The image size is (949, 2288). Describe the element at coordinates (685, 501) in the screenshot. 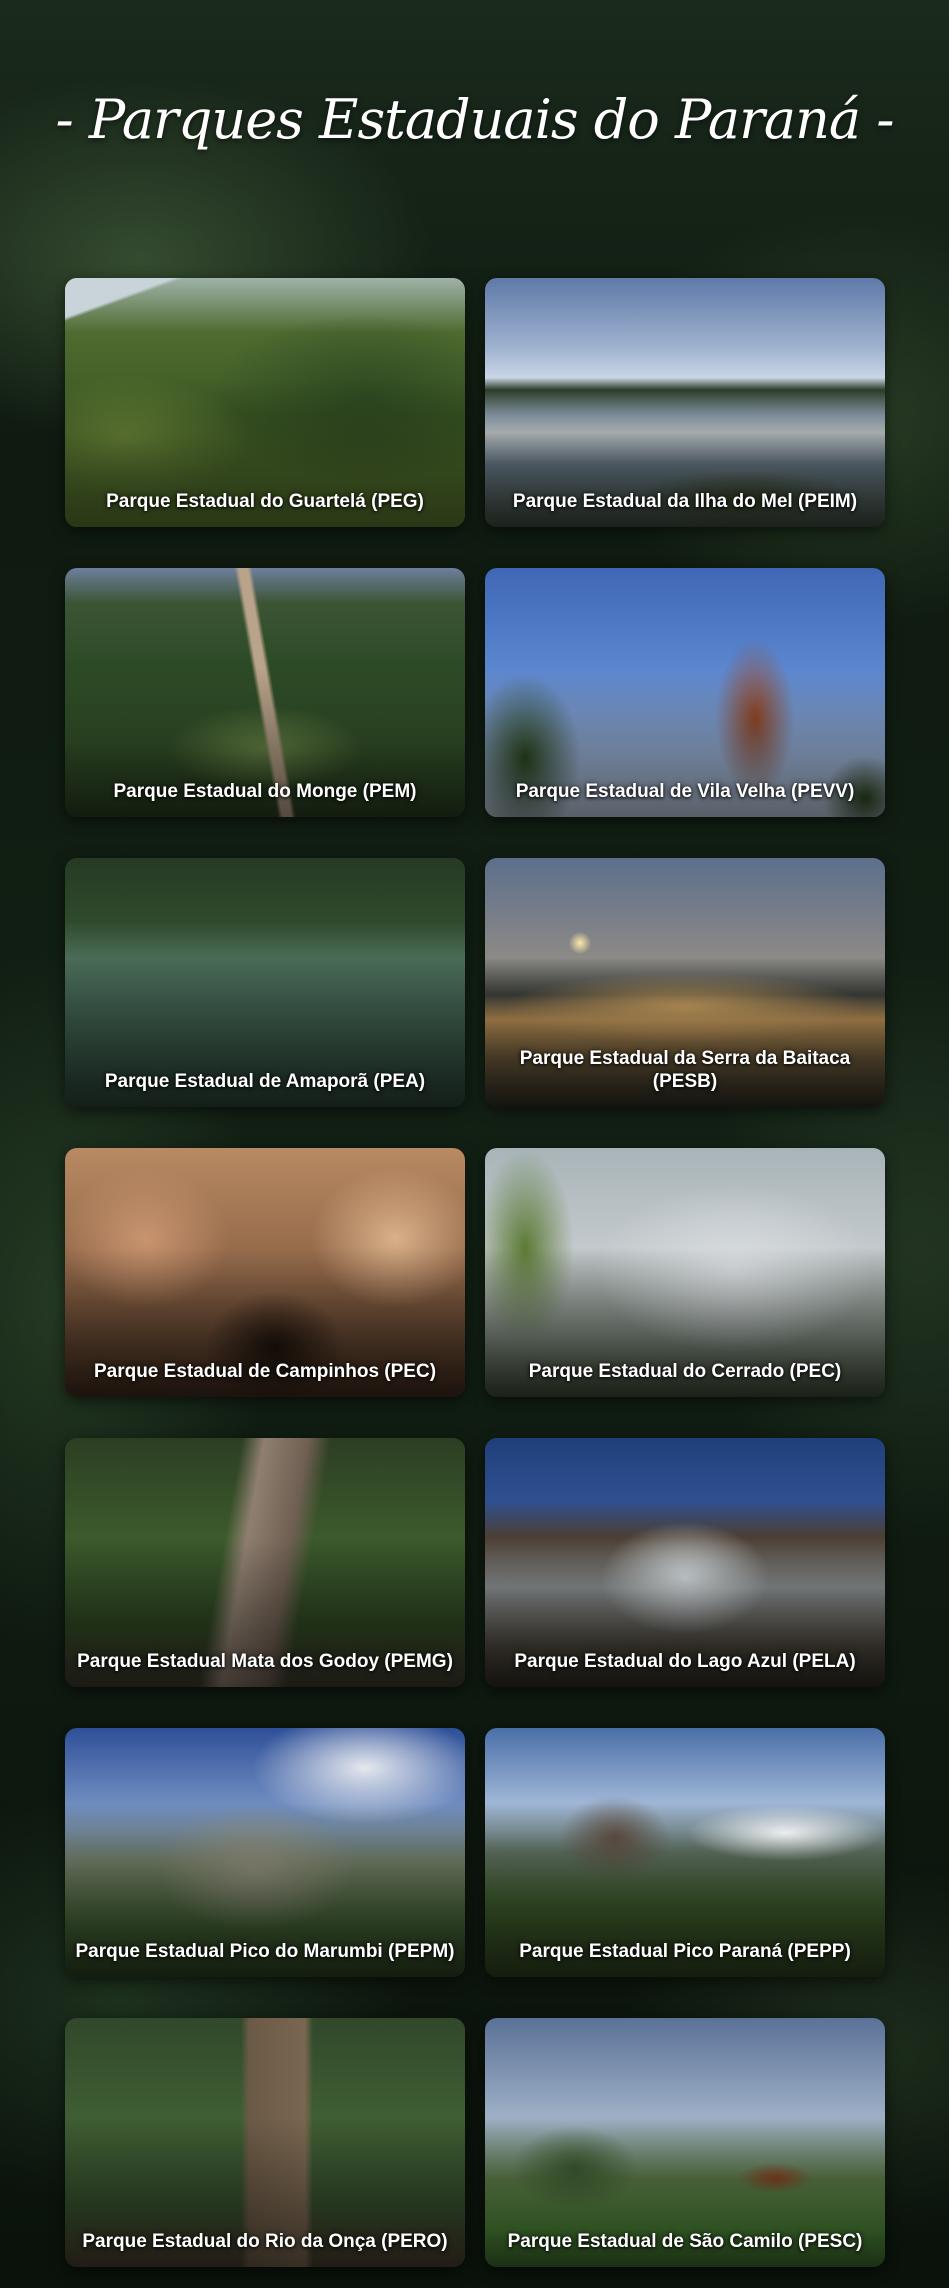

I see `park-card-label: Parque Estadual da Ilha do Mel (PEIM)` at that location.